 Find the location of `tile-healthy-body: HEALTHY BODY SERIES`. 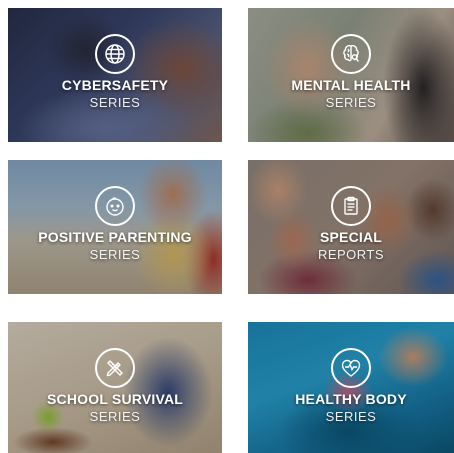

tile-healthy-body: HEALTHY BODY SERIES is located at coordinates (351, 387).